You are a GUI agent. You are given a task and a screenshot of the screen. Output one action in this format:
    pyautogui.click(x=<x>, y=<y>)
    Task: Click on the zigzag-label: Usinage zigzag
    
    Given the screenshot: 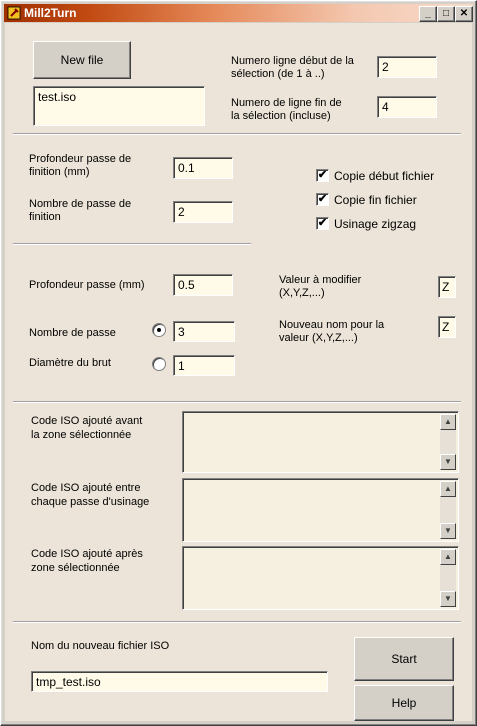 What is the action you would take?
    pyautogui.click(x=375, y=224)
    